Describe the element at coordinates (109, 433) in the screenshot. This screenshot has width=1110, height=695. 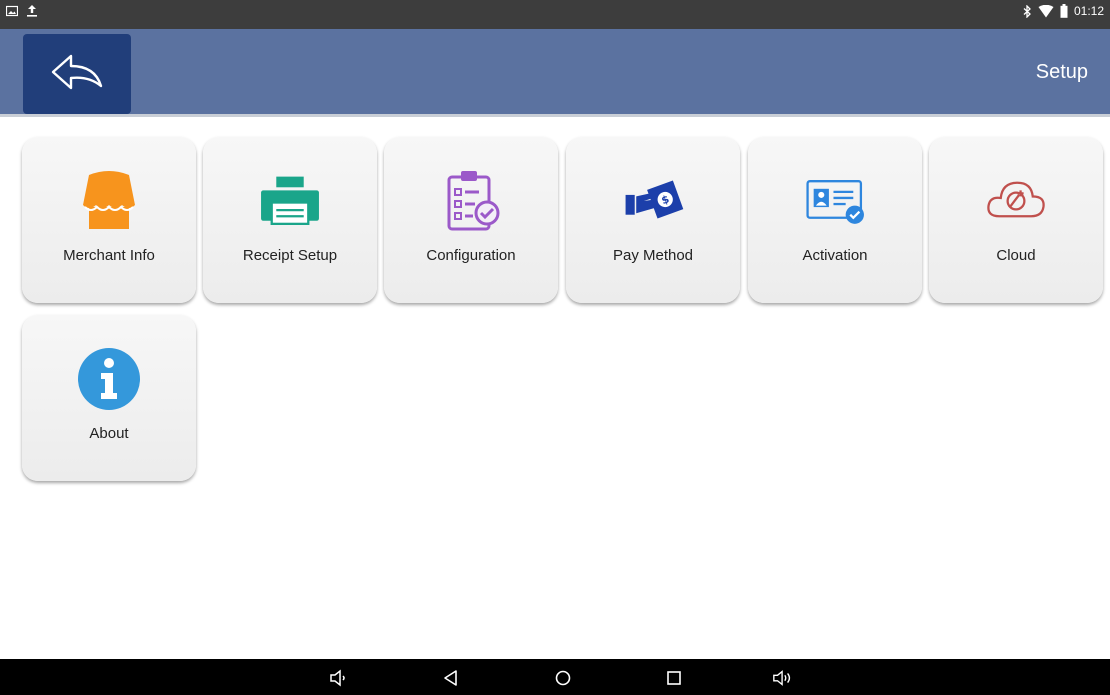
I see `tile-label: About` at that location.